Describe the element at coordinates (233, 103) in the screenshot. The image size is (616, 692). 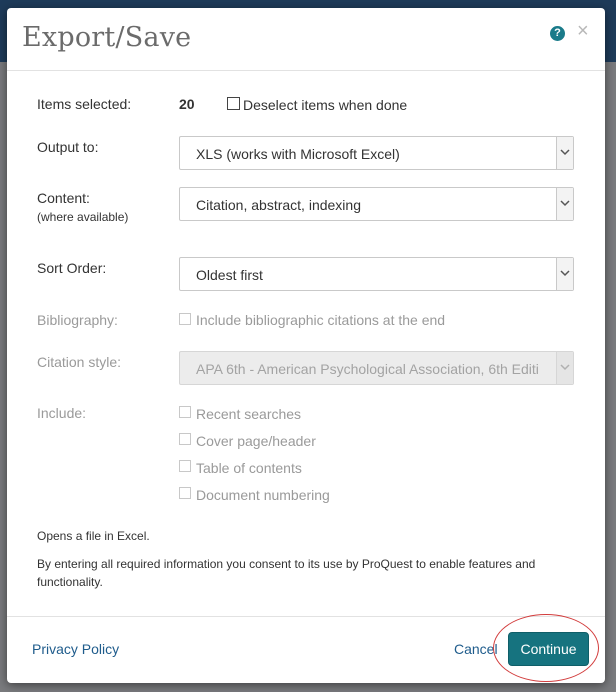
I see `deselect-items-checkbox` at that location.